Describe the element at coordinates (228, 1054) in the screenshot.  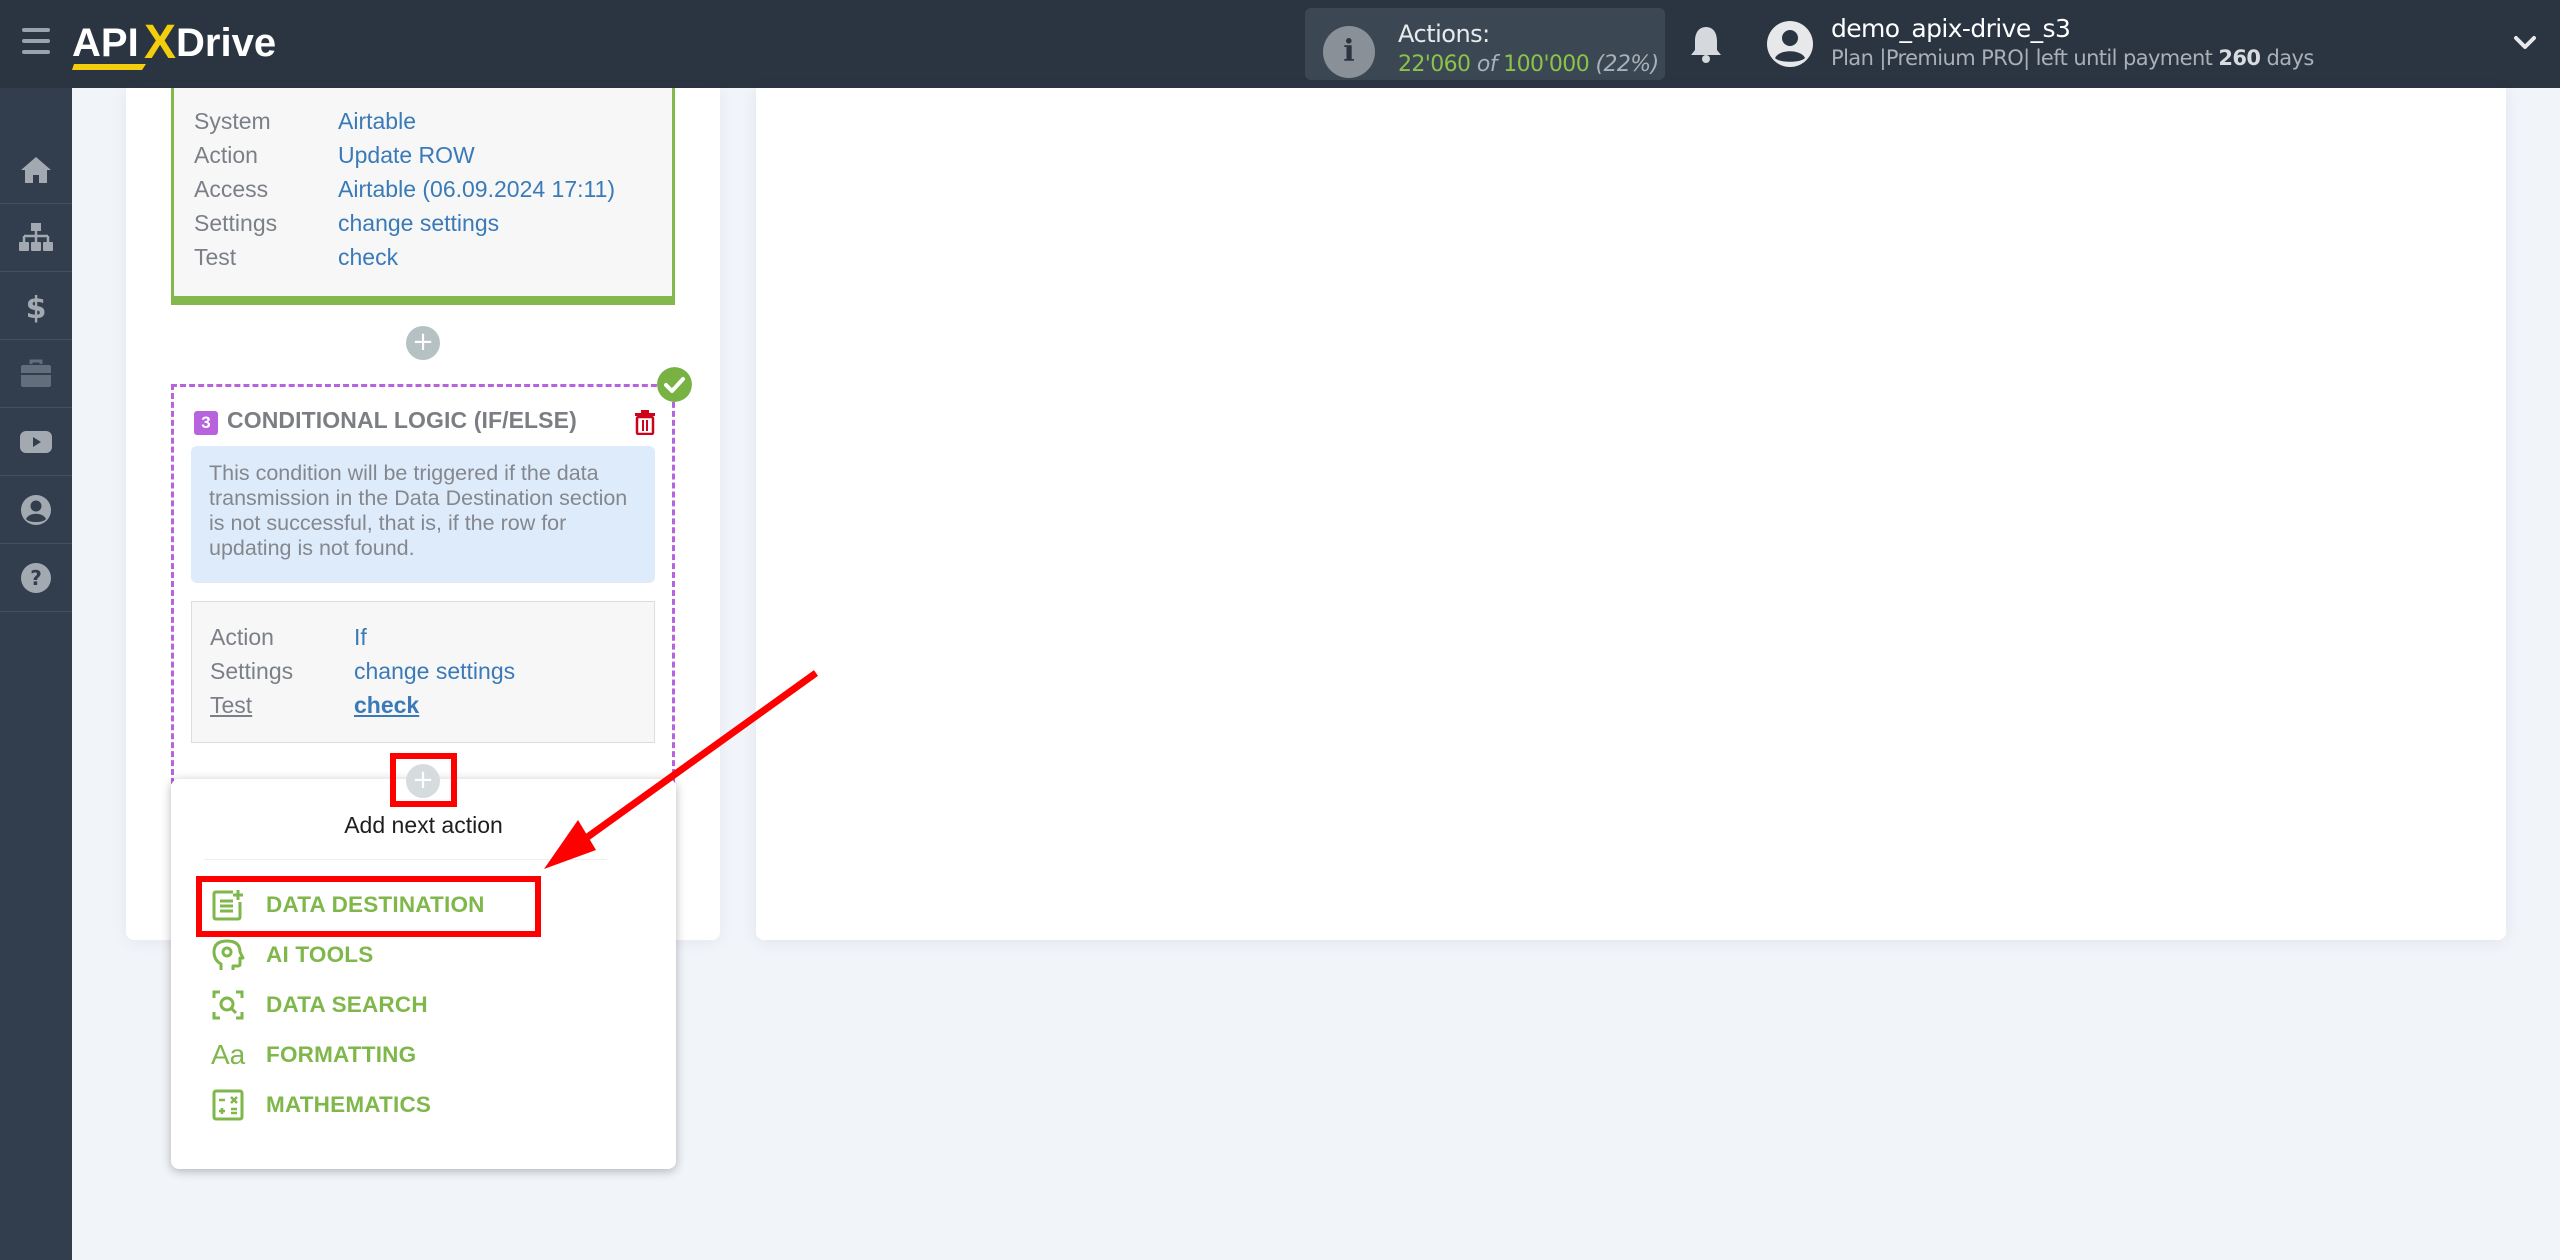
I see `formatting-icon: Aa` at that location.